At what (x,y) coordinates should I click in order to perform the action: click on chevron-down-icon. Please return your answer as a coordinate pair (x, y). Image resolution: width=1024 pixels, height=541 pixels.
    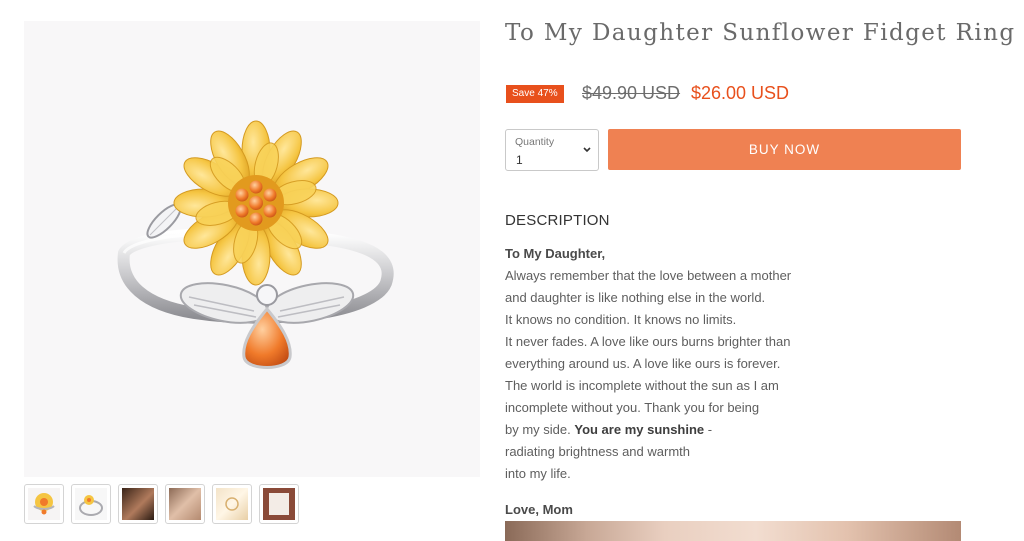
    Looking at the image, I should click on (587, 150).